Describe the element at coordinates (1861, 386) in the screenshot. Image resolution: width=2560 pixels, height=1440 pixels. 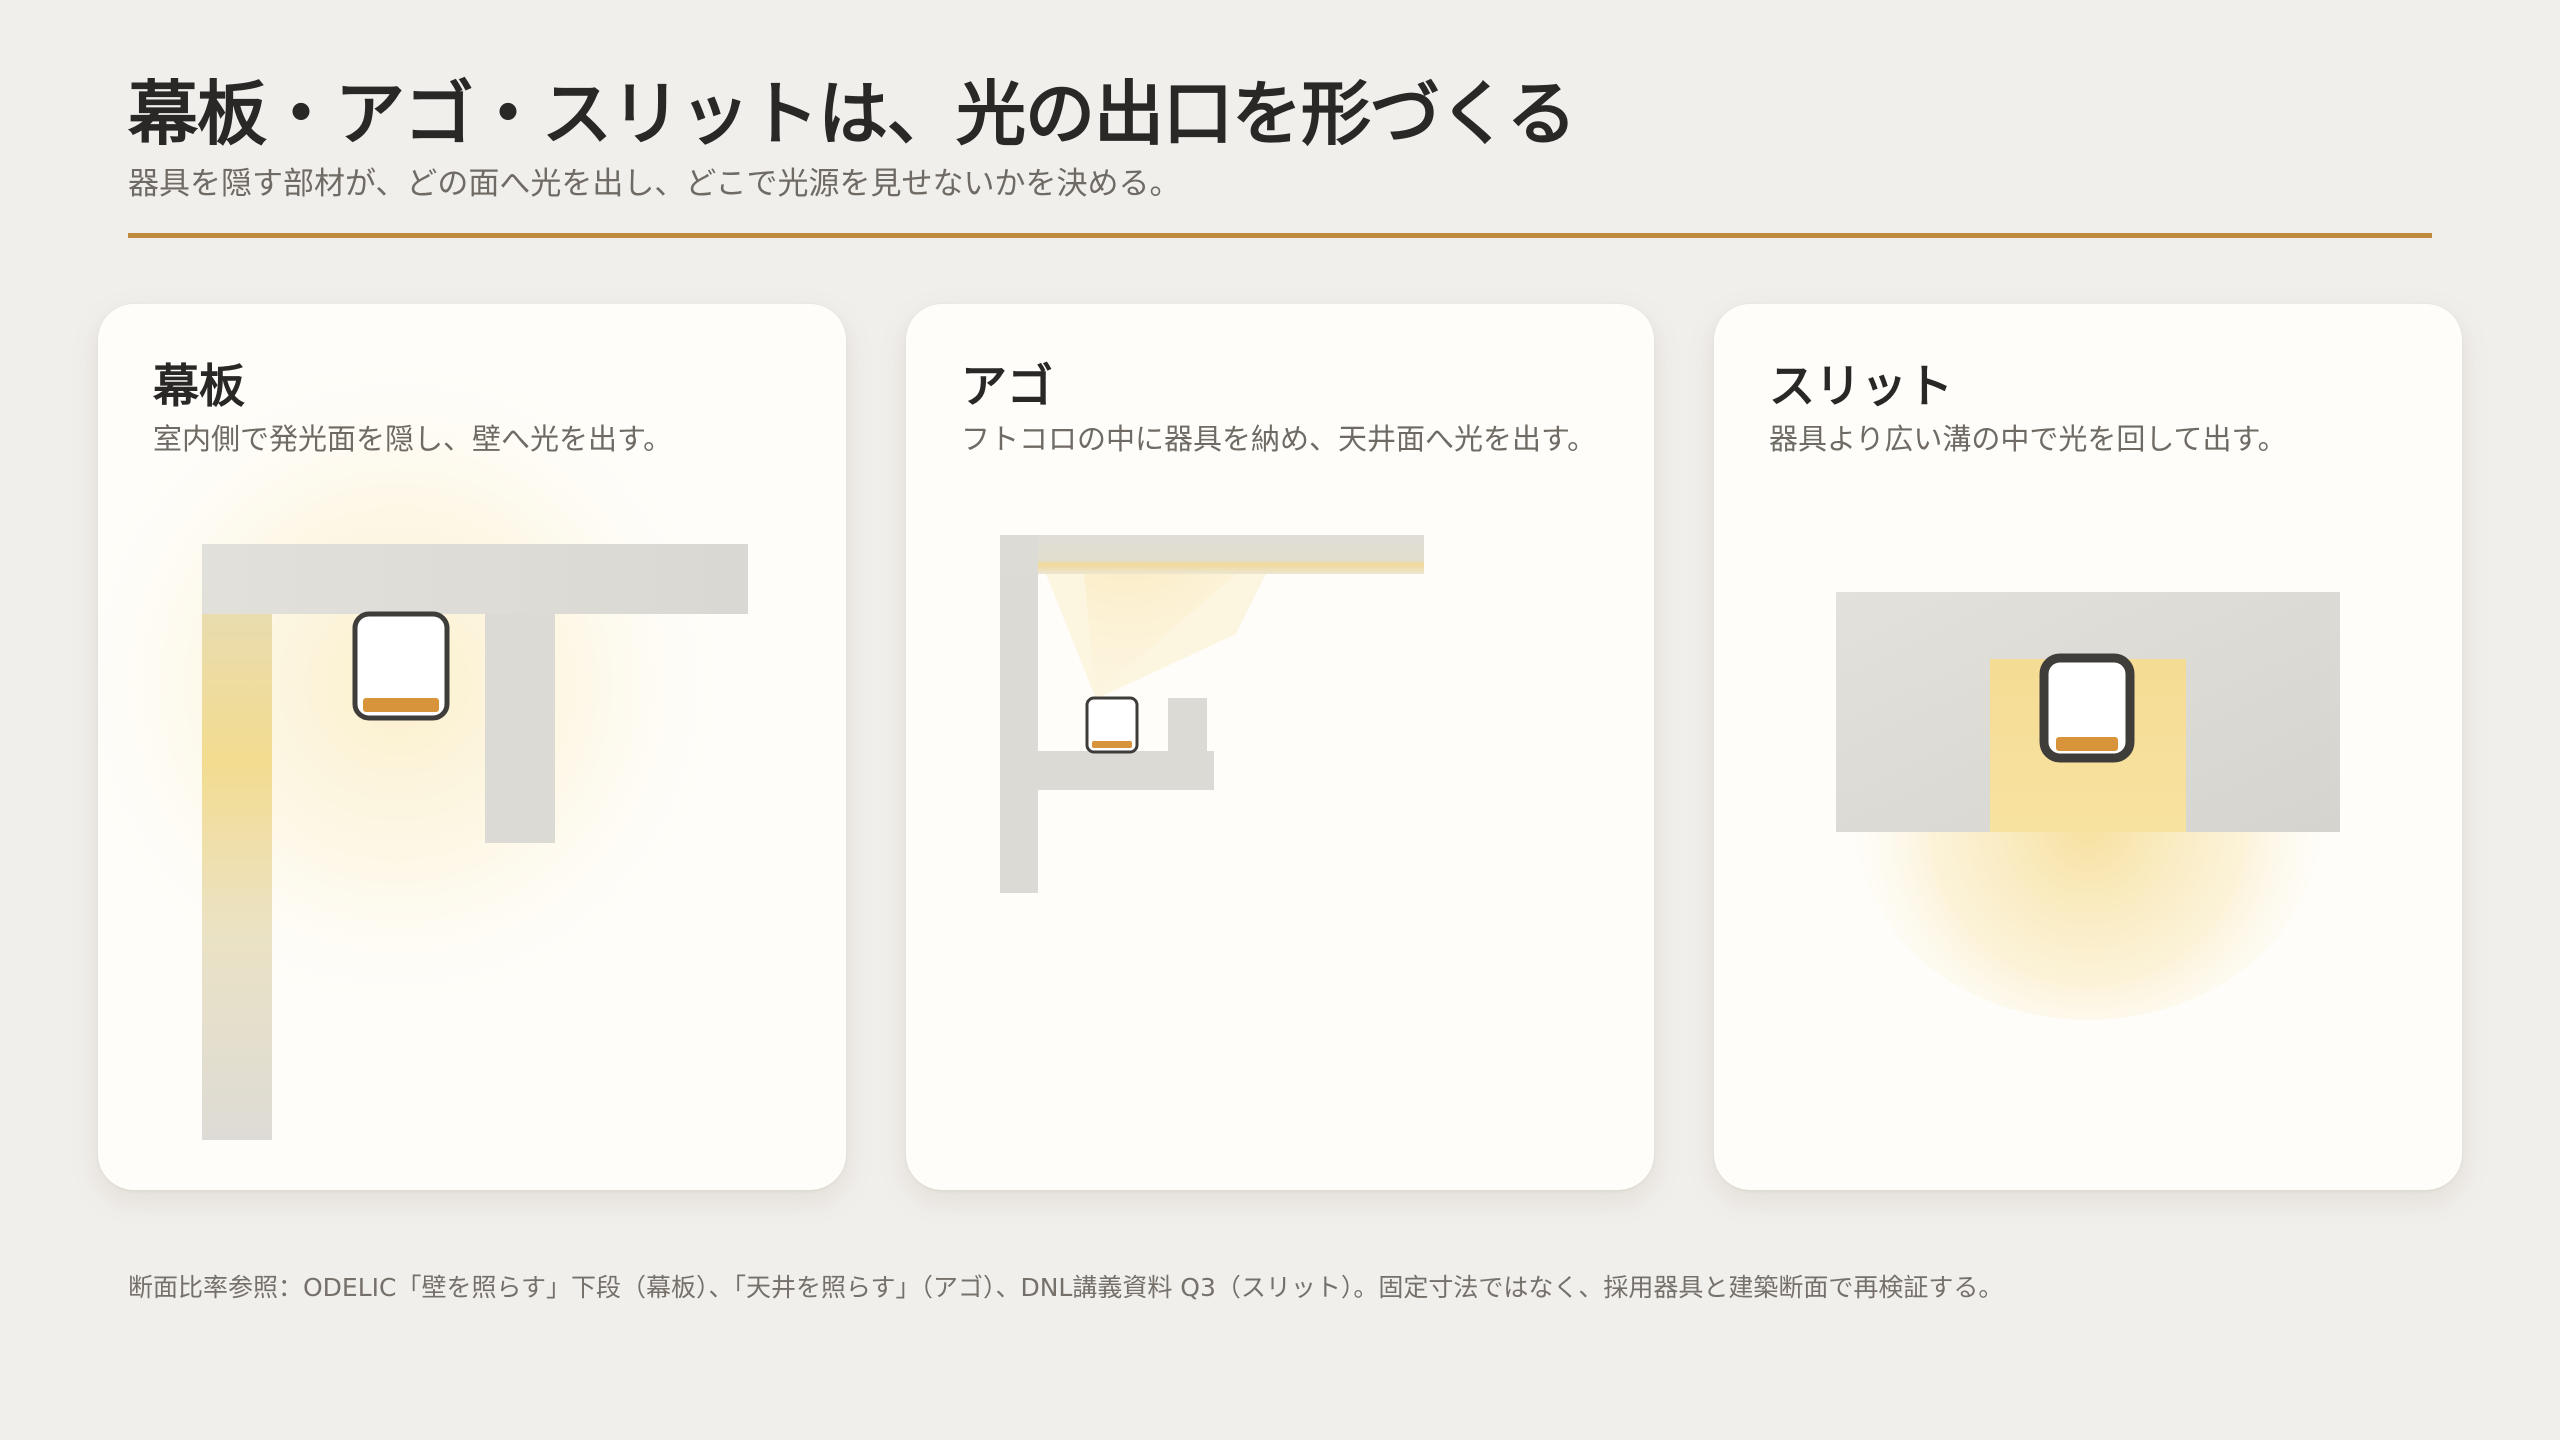
I see `card-title: スリット` at that location.